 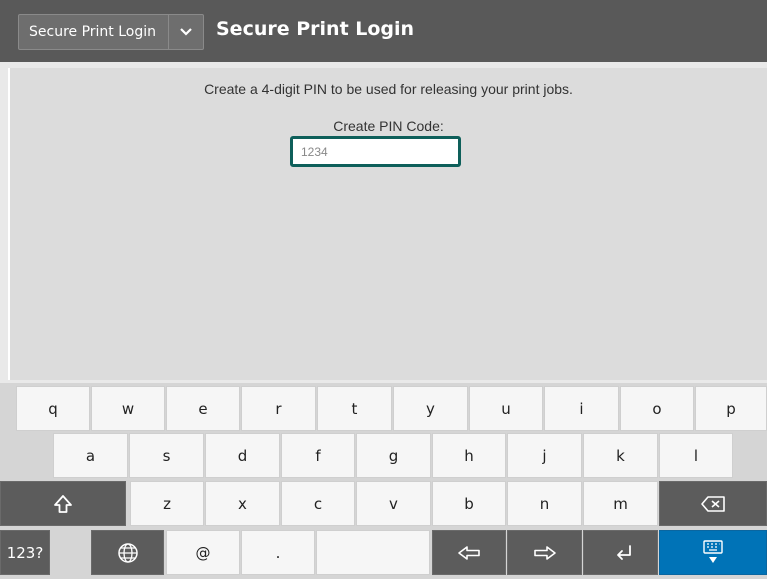 I want to click on key-label: z, so click(x=167, y=503).